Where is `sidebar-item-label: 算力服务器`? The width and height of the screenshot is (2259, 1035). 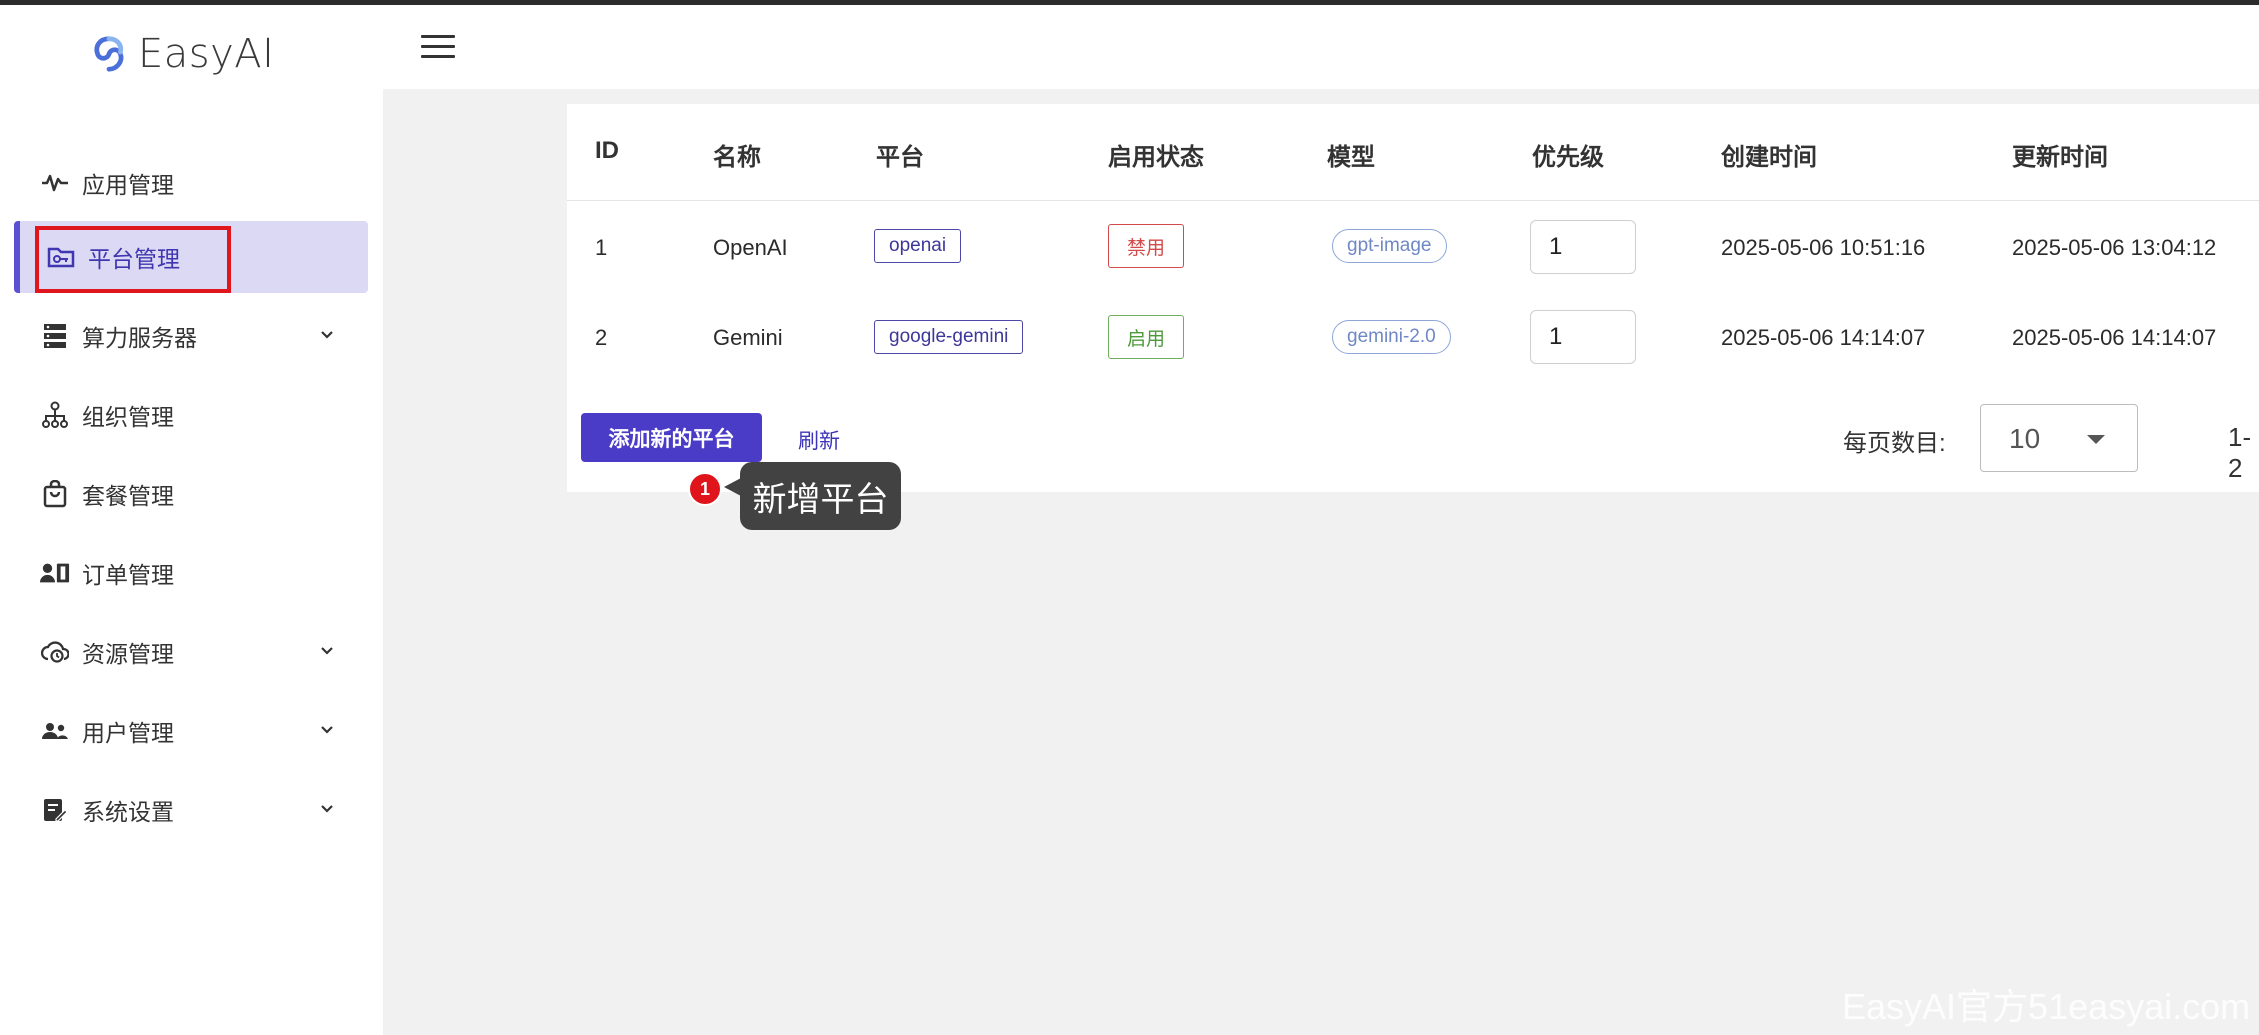
sidebar-item-label: 算力服务器 is located at coordinates (139, 338).